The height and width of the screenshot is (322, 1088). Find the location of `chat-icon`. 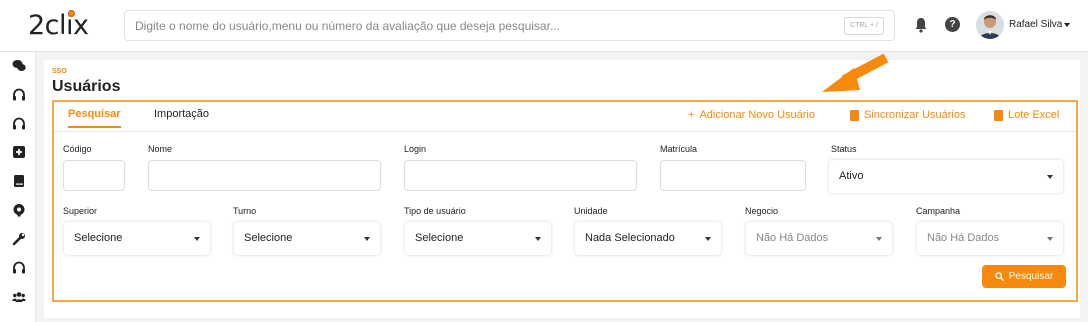

chat-icon is located at coordinates (19, 66).